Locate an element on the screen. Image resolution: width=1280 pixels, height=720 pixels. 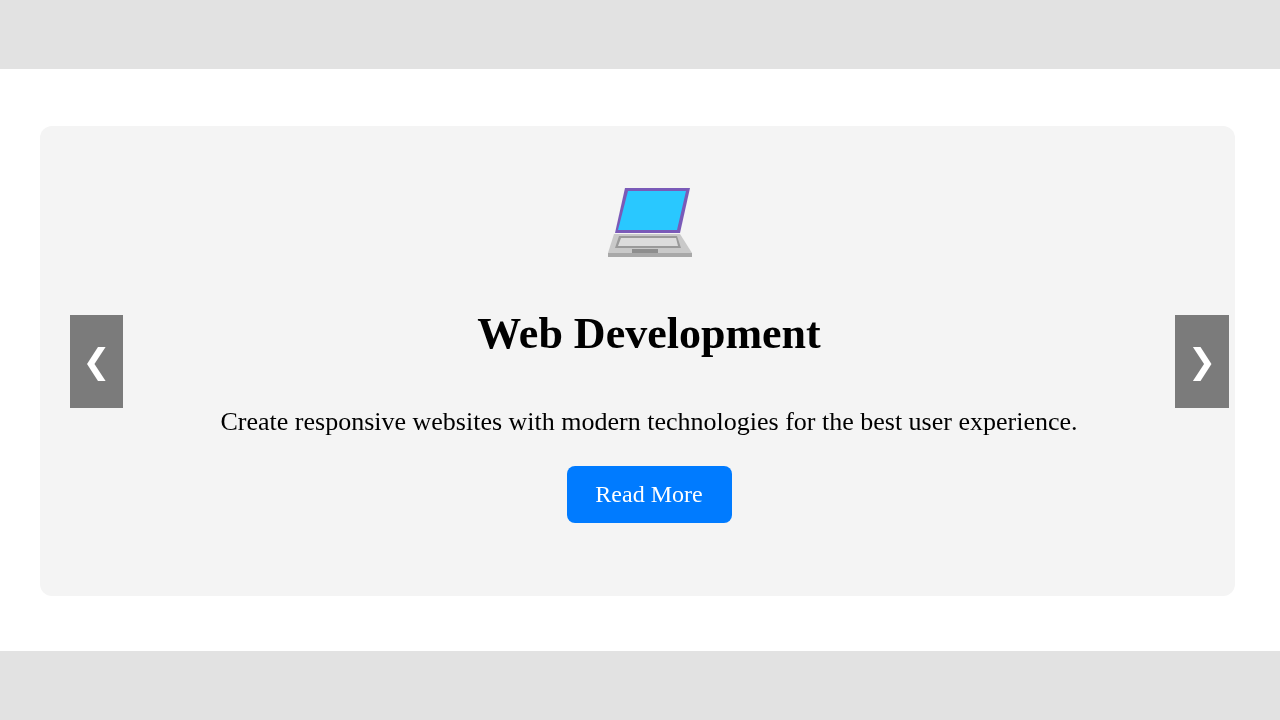
slide-title: Web Development is located at coordinates (649, 334).